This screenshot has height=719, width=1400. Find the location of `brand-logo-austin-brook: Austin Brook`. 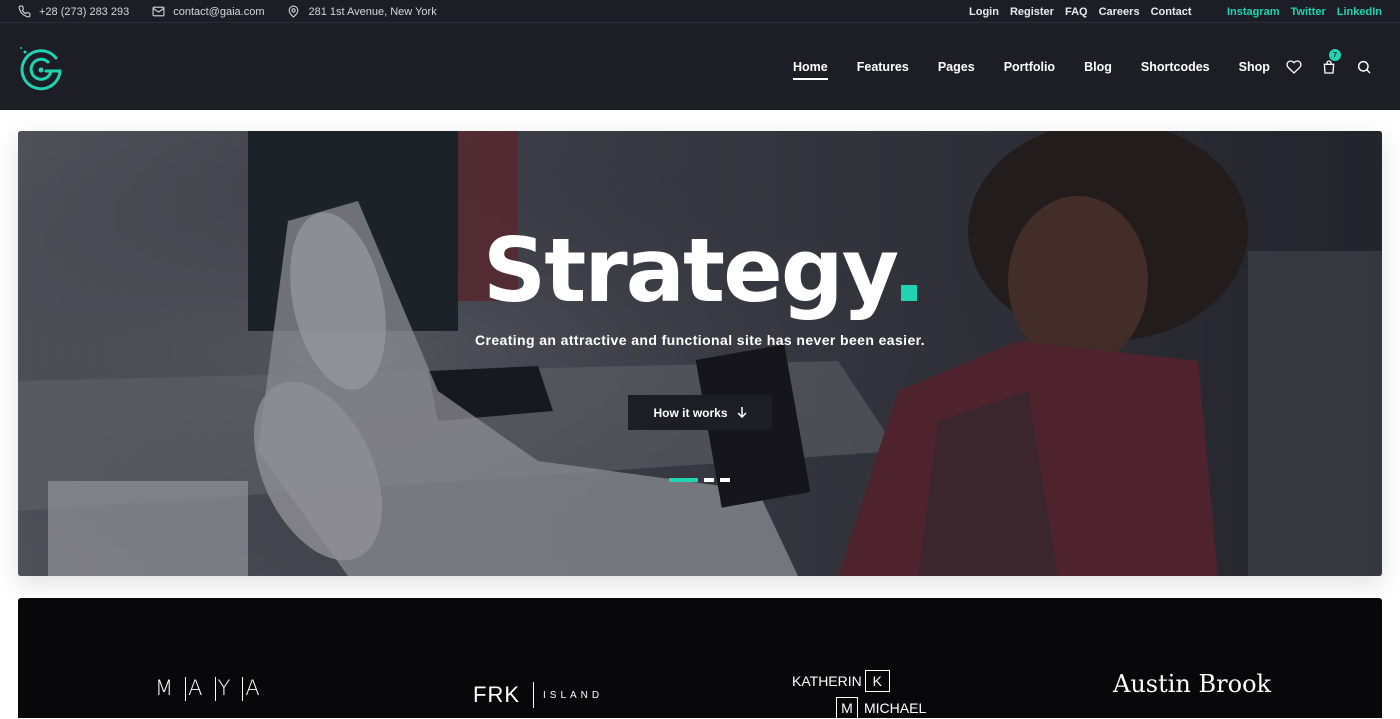

brand-logo-austin-brook: Austin Brook is located at coordinates (1192, 684).